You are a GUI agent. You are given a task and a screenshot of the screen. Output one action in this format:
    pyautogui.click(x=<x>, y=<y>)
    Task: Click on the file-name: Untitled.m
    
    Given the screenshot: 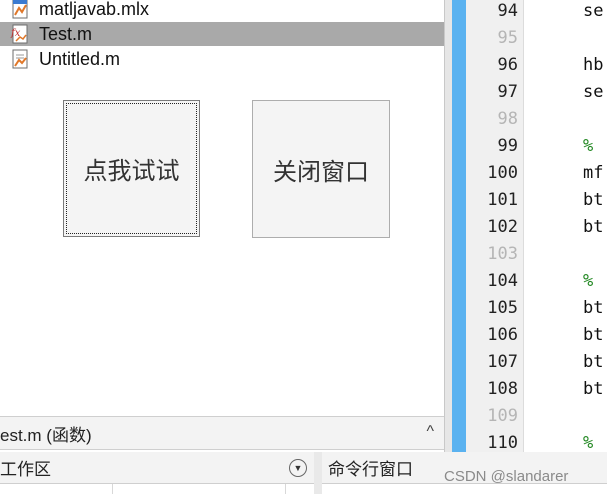 What is the action you would take?
    pyautogui.click(x=80, y=58)
    